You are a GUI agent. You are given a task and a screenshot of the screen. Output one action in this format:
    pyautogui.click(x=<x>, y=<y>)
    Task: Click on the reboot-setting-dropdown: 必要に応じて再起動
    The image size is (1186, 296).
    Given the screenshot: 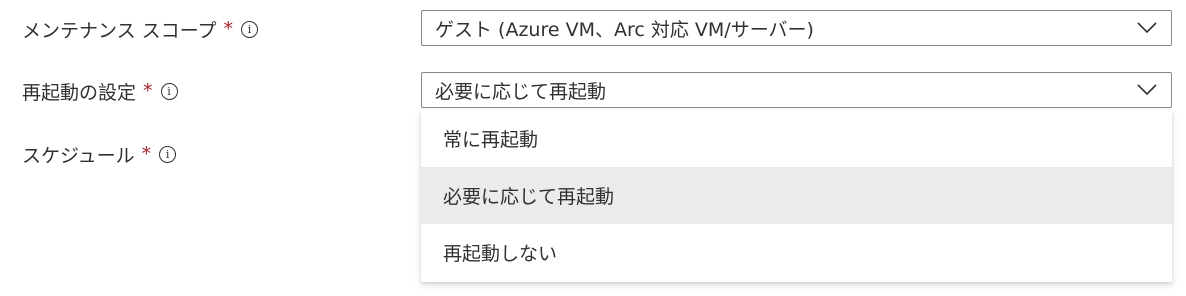 What is the action you would take?
    pyautogui.click(x=796, y=90)
    